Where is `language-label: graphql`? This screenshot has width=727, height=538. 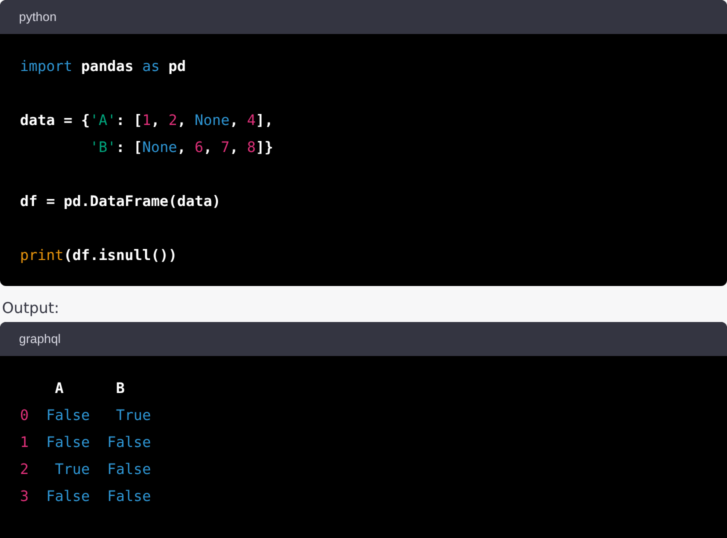
language-label: graphql is located at coordinates (40, 339).